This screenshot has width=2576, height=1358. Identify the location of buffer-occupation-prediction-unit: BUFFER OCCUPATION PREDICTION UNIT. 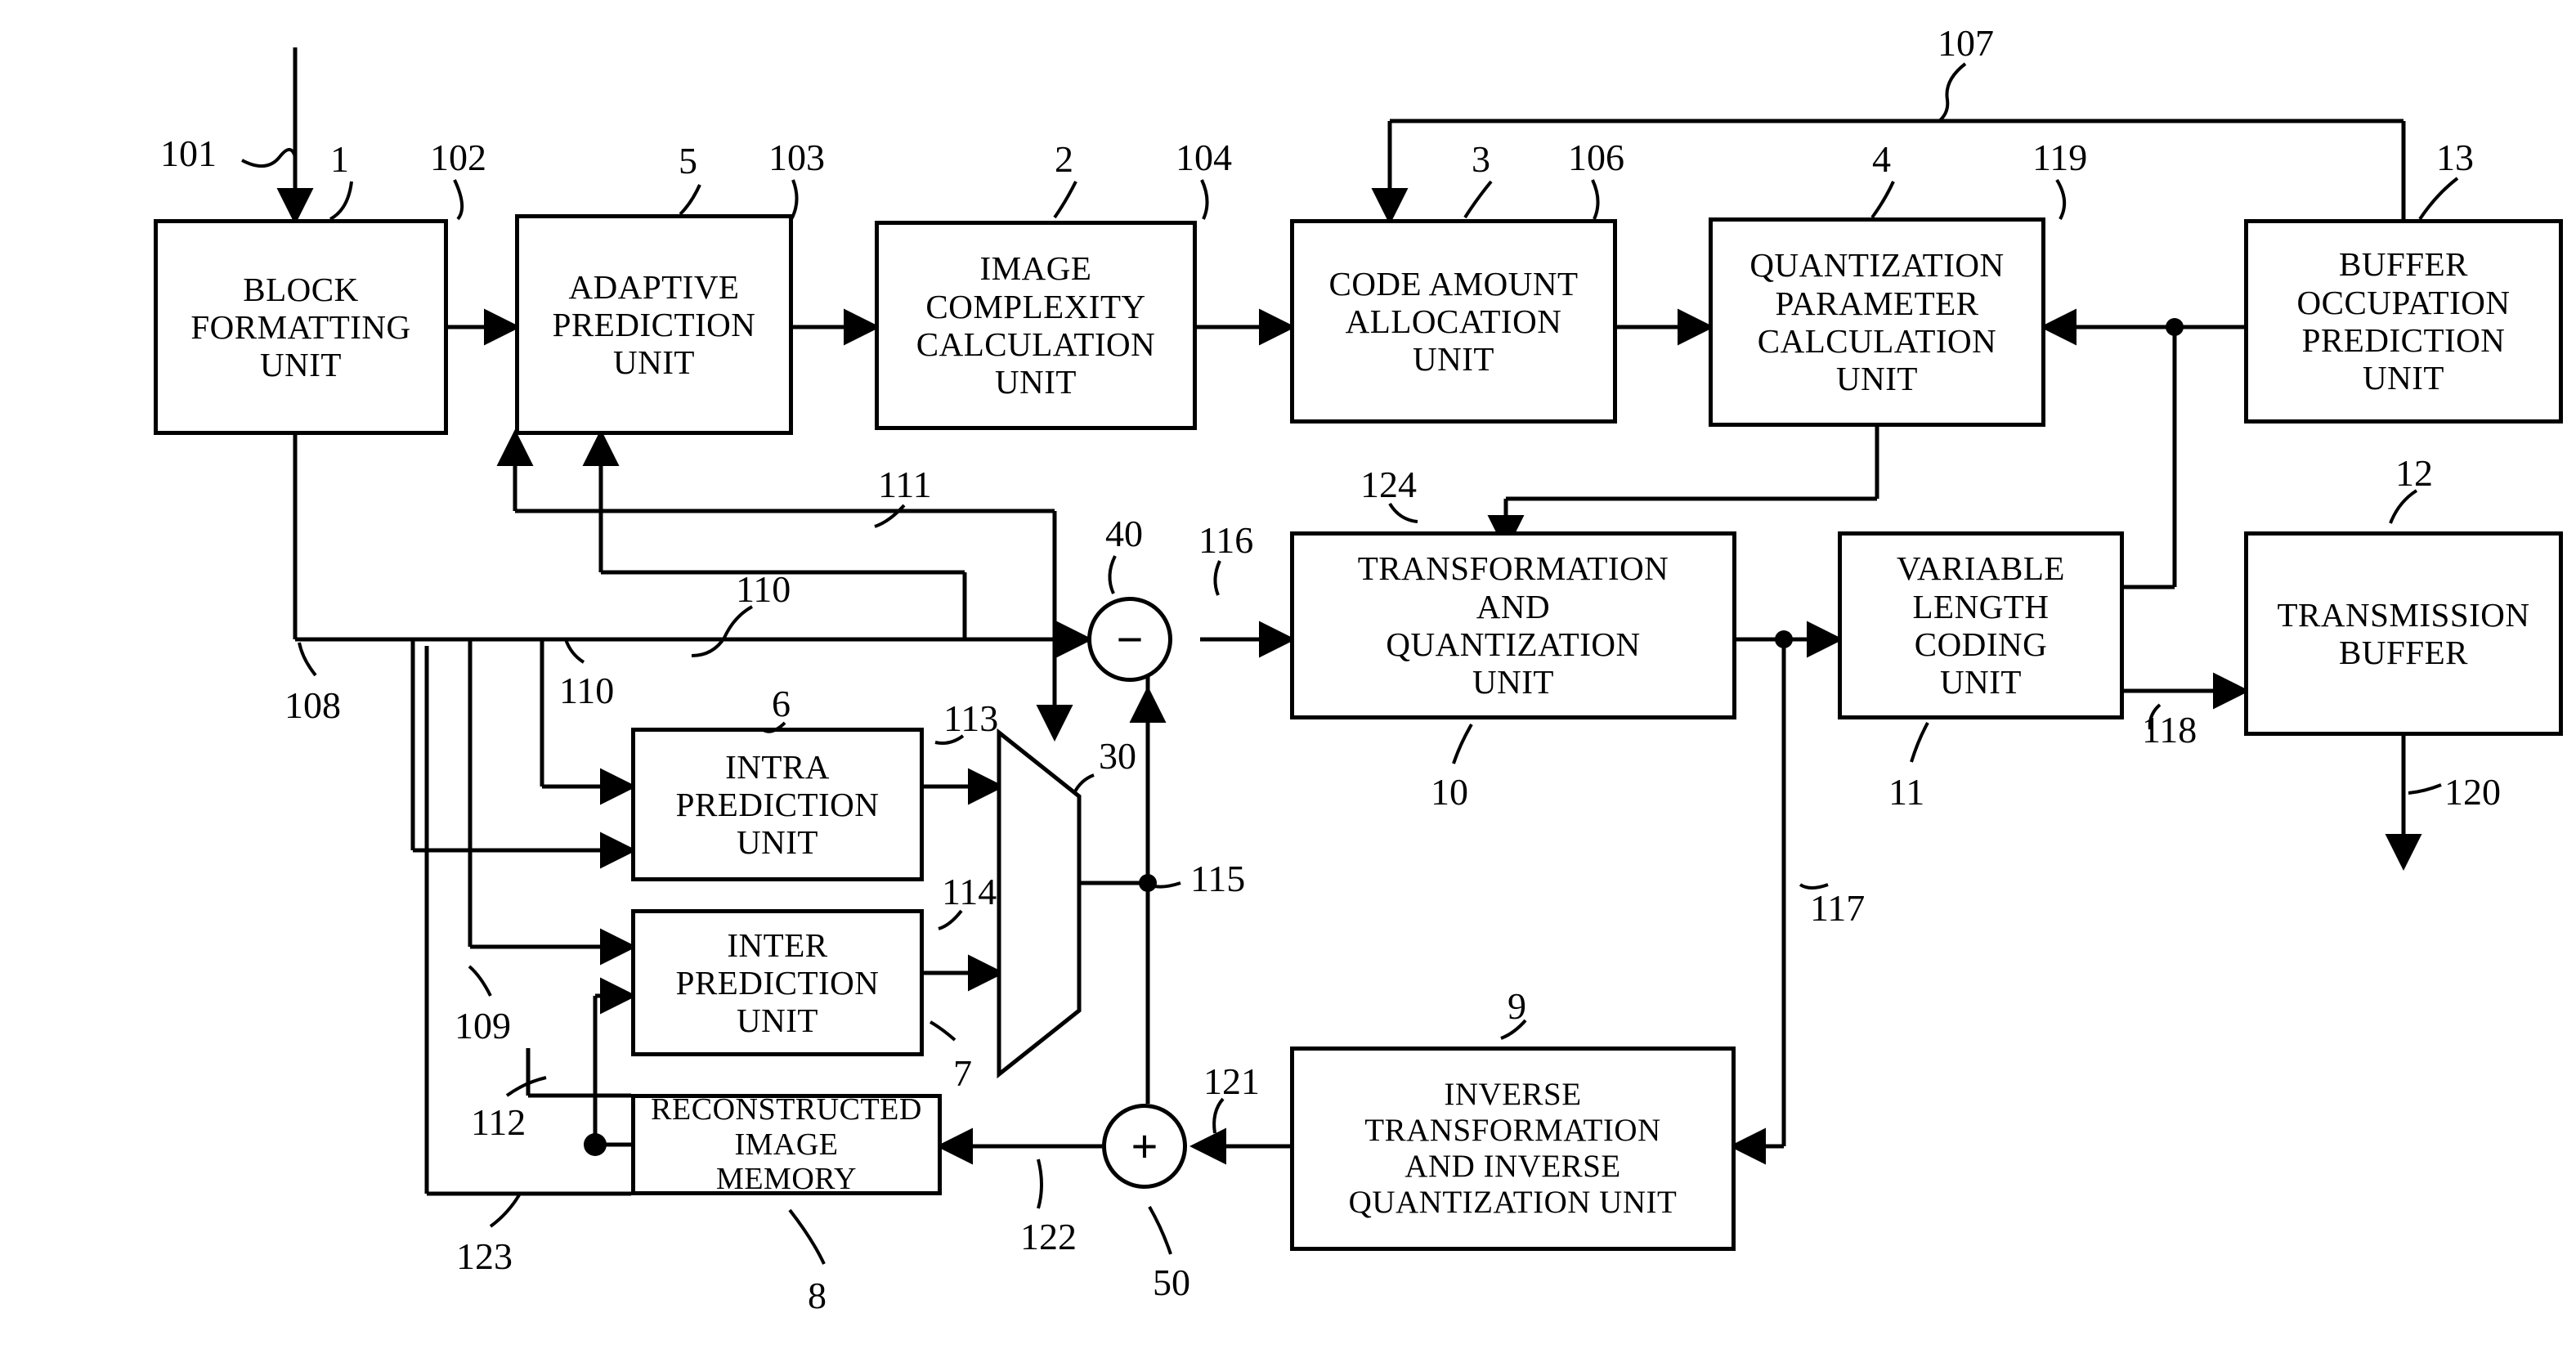
(2403, 321).